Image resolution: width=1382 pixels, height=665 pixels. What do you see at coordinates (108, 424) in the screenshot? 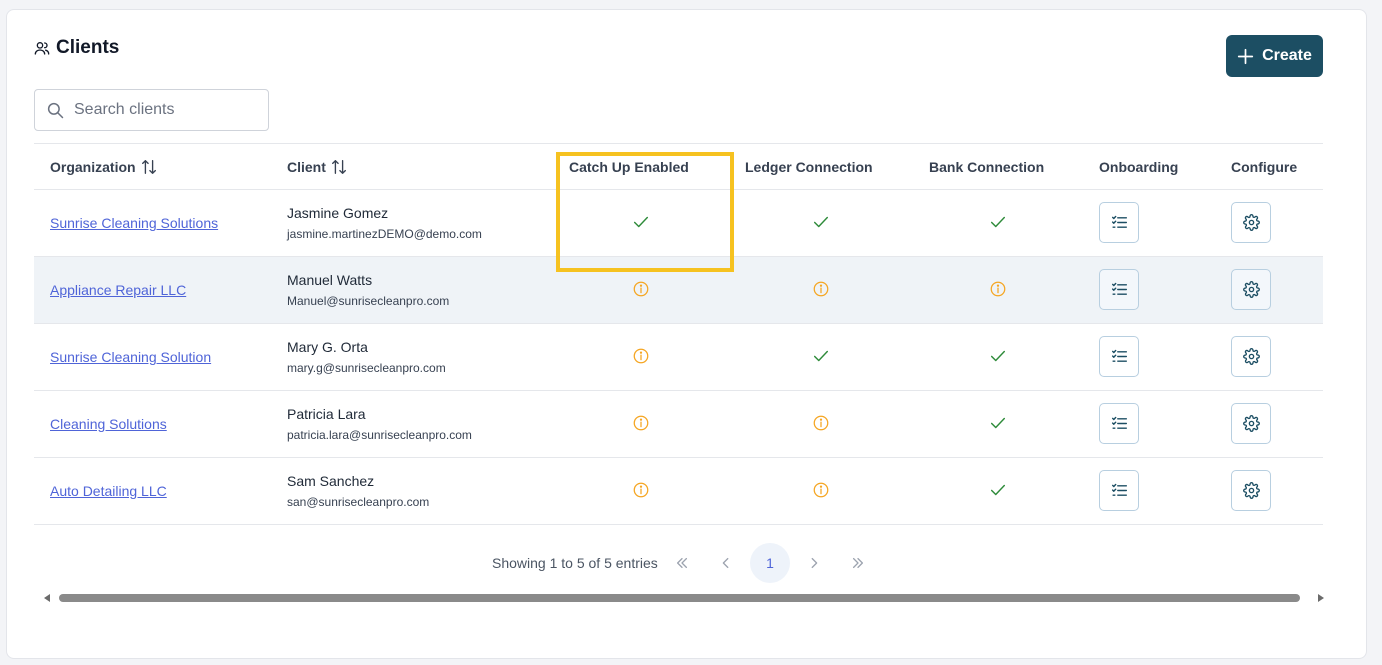
I see `organization-link: Cleaning Solutions` at bounding box center [108, 424].